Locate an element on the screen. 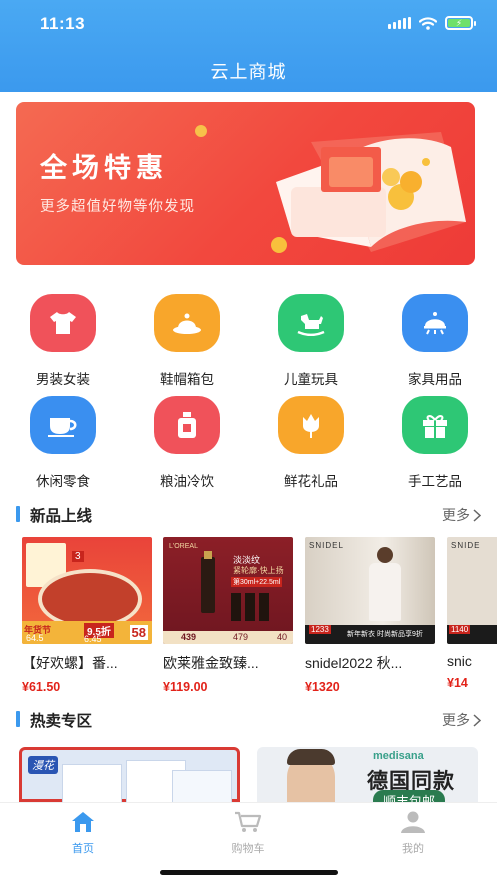  category-label: 男装女装 is located at coordinates (63, 379).